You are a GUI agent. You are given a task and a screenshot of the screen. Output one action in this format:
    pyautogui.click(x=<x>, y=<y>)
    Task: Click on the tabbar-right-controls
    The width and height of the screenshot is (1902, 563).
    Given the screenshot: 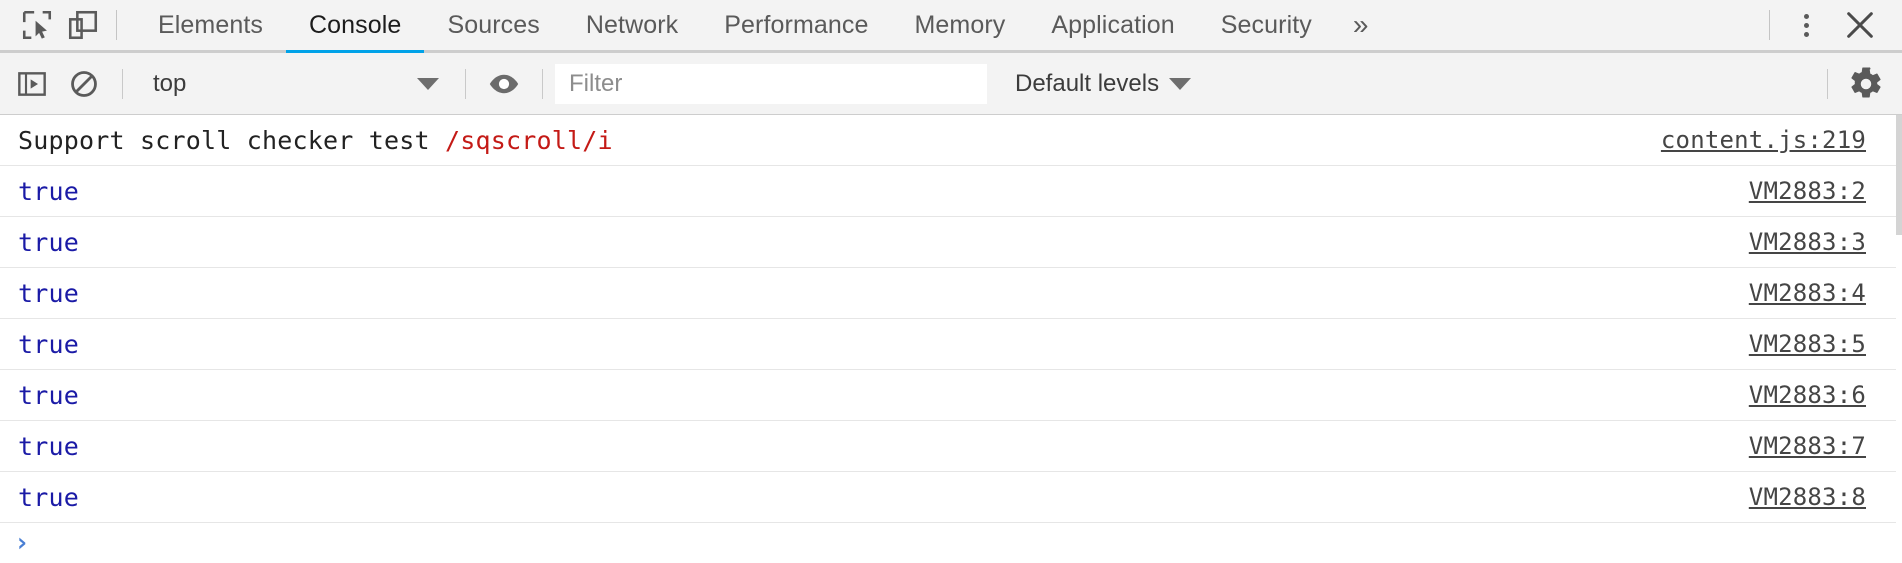 What is the action you would take?
    pyautogui.click(x=1830, y=25)
    